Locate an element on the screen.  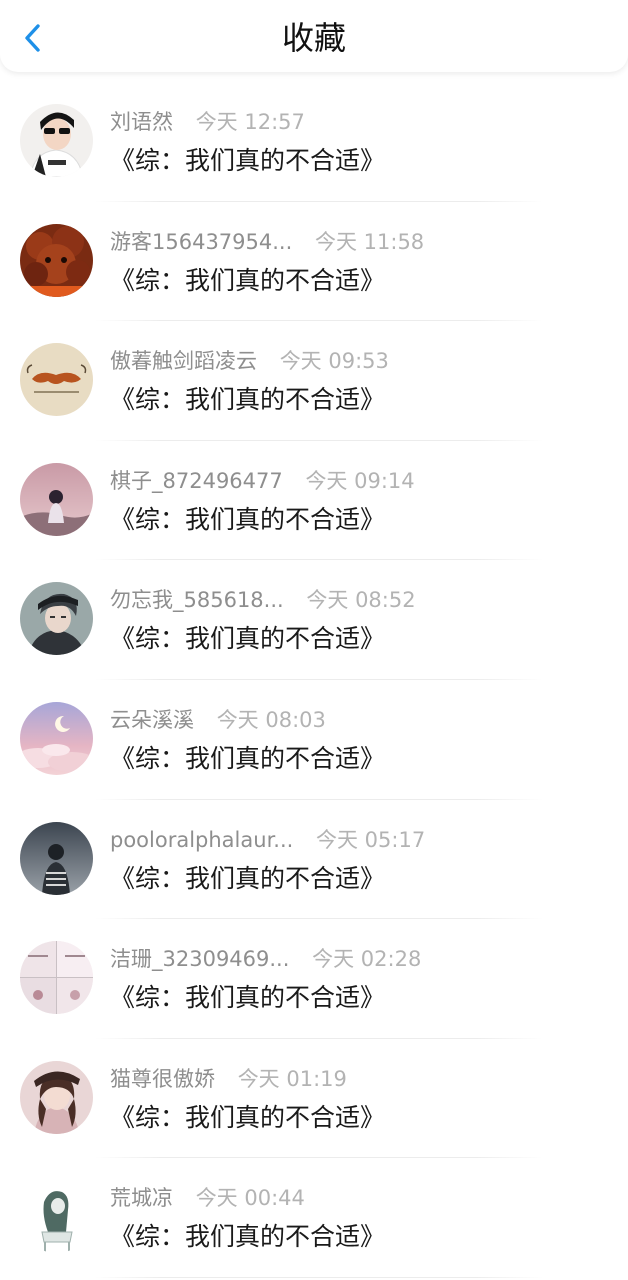
timestamp: 今天 11:58 is located at coordinates (369, 241).